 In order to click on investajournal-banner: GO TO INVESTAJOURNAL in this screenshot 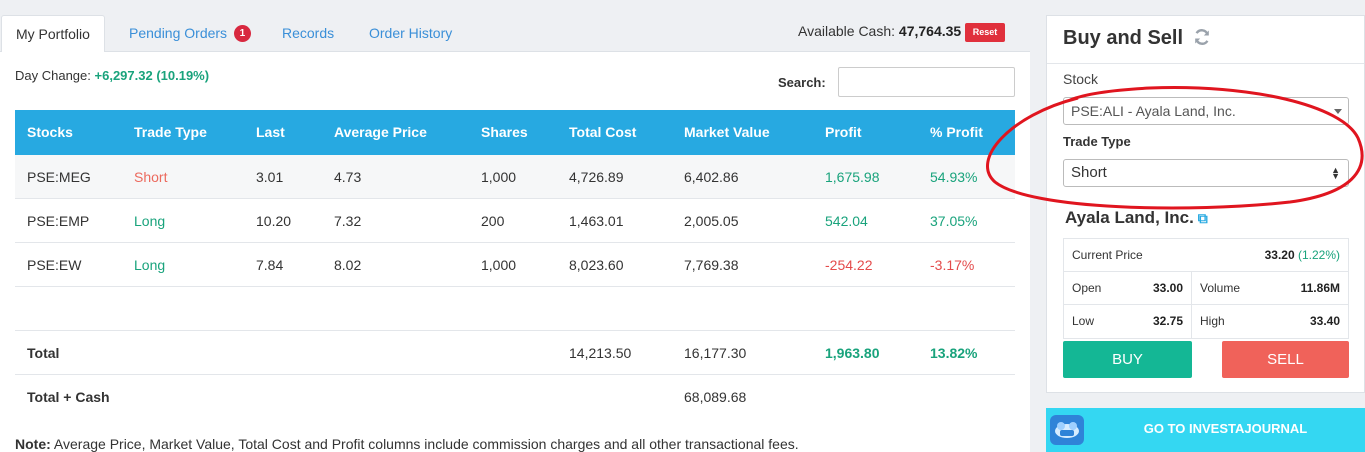, I will do `click(1205, 430)`.